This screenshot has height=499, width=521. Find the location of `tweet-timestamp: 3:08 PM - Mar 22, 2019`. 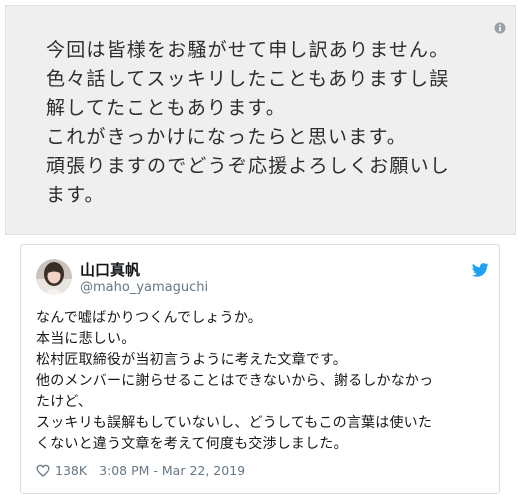

tweet-timestamp: 3:08 PM - Mar 22, 2019 is located at coordinates (172, 470).